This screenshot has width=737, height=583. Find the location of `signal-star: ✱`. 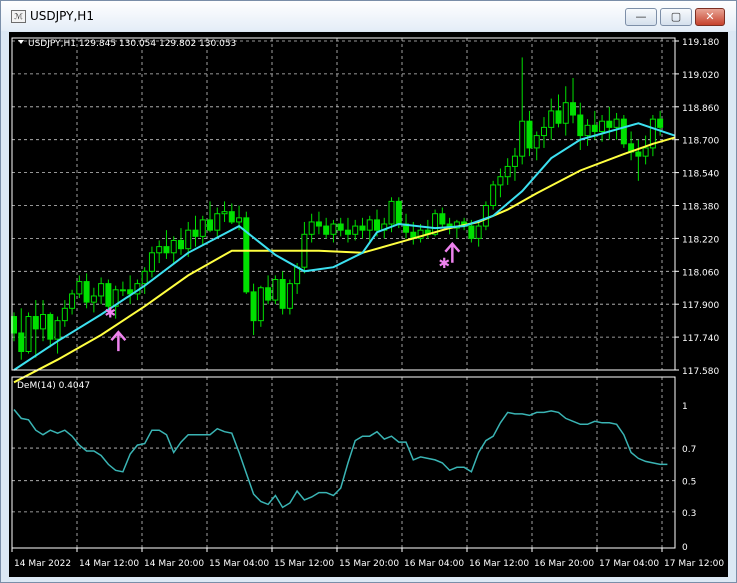

signal-star: ✱ is located at coordinates (110, 313).